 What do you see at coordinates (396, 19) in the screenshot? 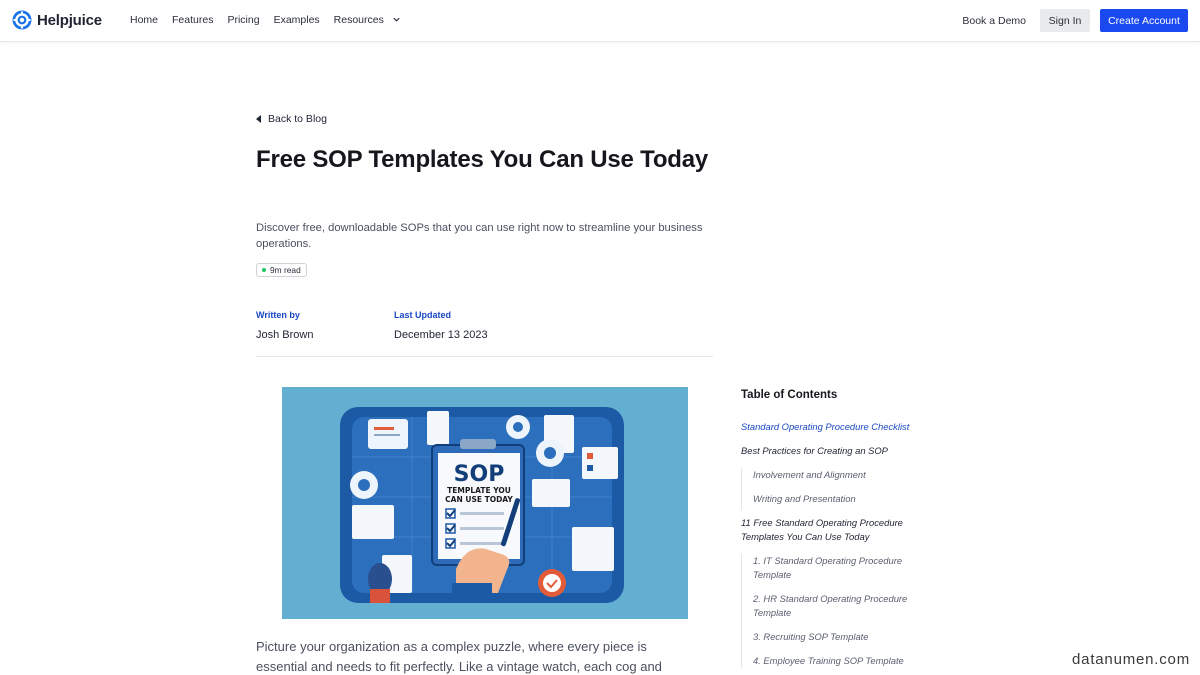
I see `chevron-down-icon` at bounding box center [396, 19].